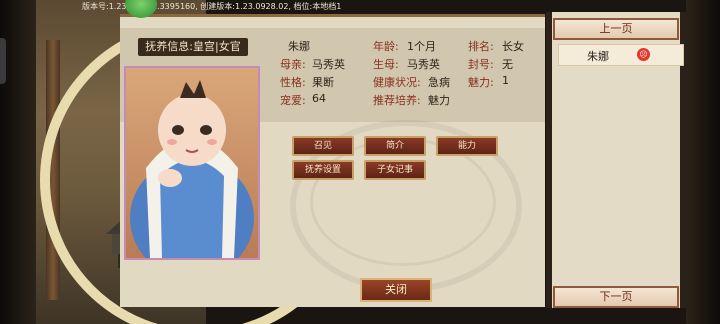  Describe the element at coordinates (395, 146) in the screenshot. I see `intro-button: 简介` at that location.